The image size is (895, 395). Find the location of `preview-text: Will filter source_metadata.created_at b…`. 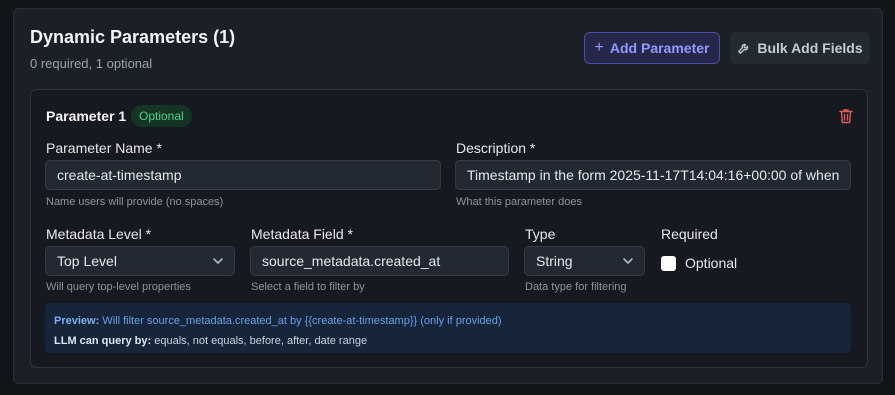

preview-text: Will filter source_metadata.created_at b… is located at coordinates (302, 321).